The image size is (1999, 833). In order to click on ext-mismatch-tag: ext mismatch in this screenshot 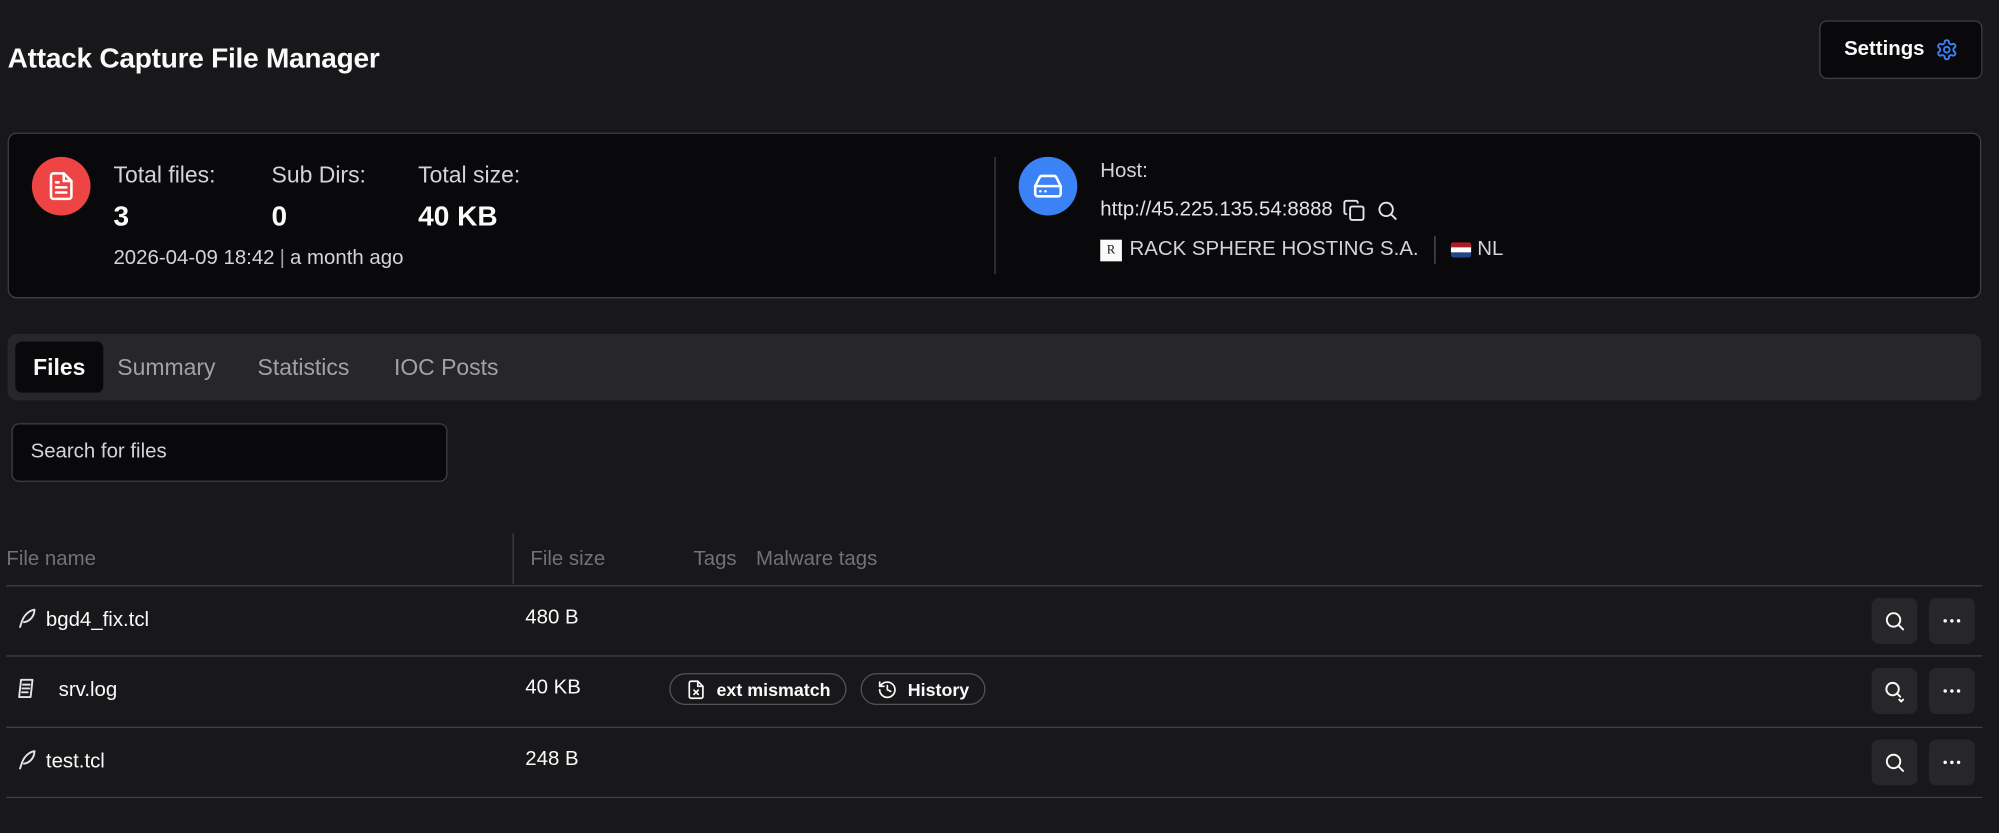, I will do `click(758, 689)`.